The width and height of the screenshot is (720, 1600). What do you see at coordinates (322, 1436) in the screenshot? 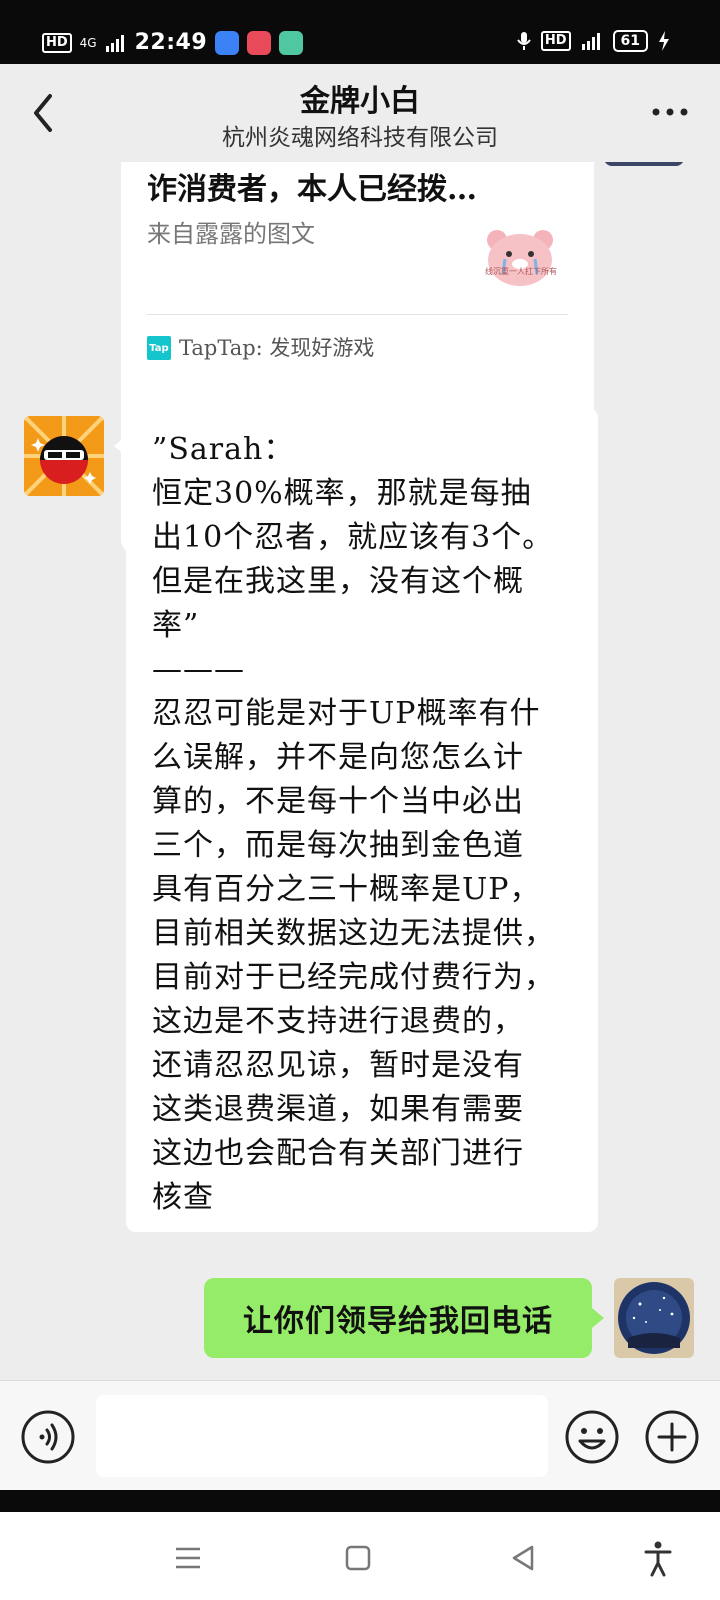
I see `message-input` at bounding box center [322, 1436].